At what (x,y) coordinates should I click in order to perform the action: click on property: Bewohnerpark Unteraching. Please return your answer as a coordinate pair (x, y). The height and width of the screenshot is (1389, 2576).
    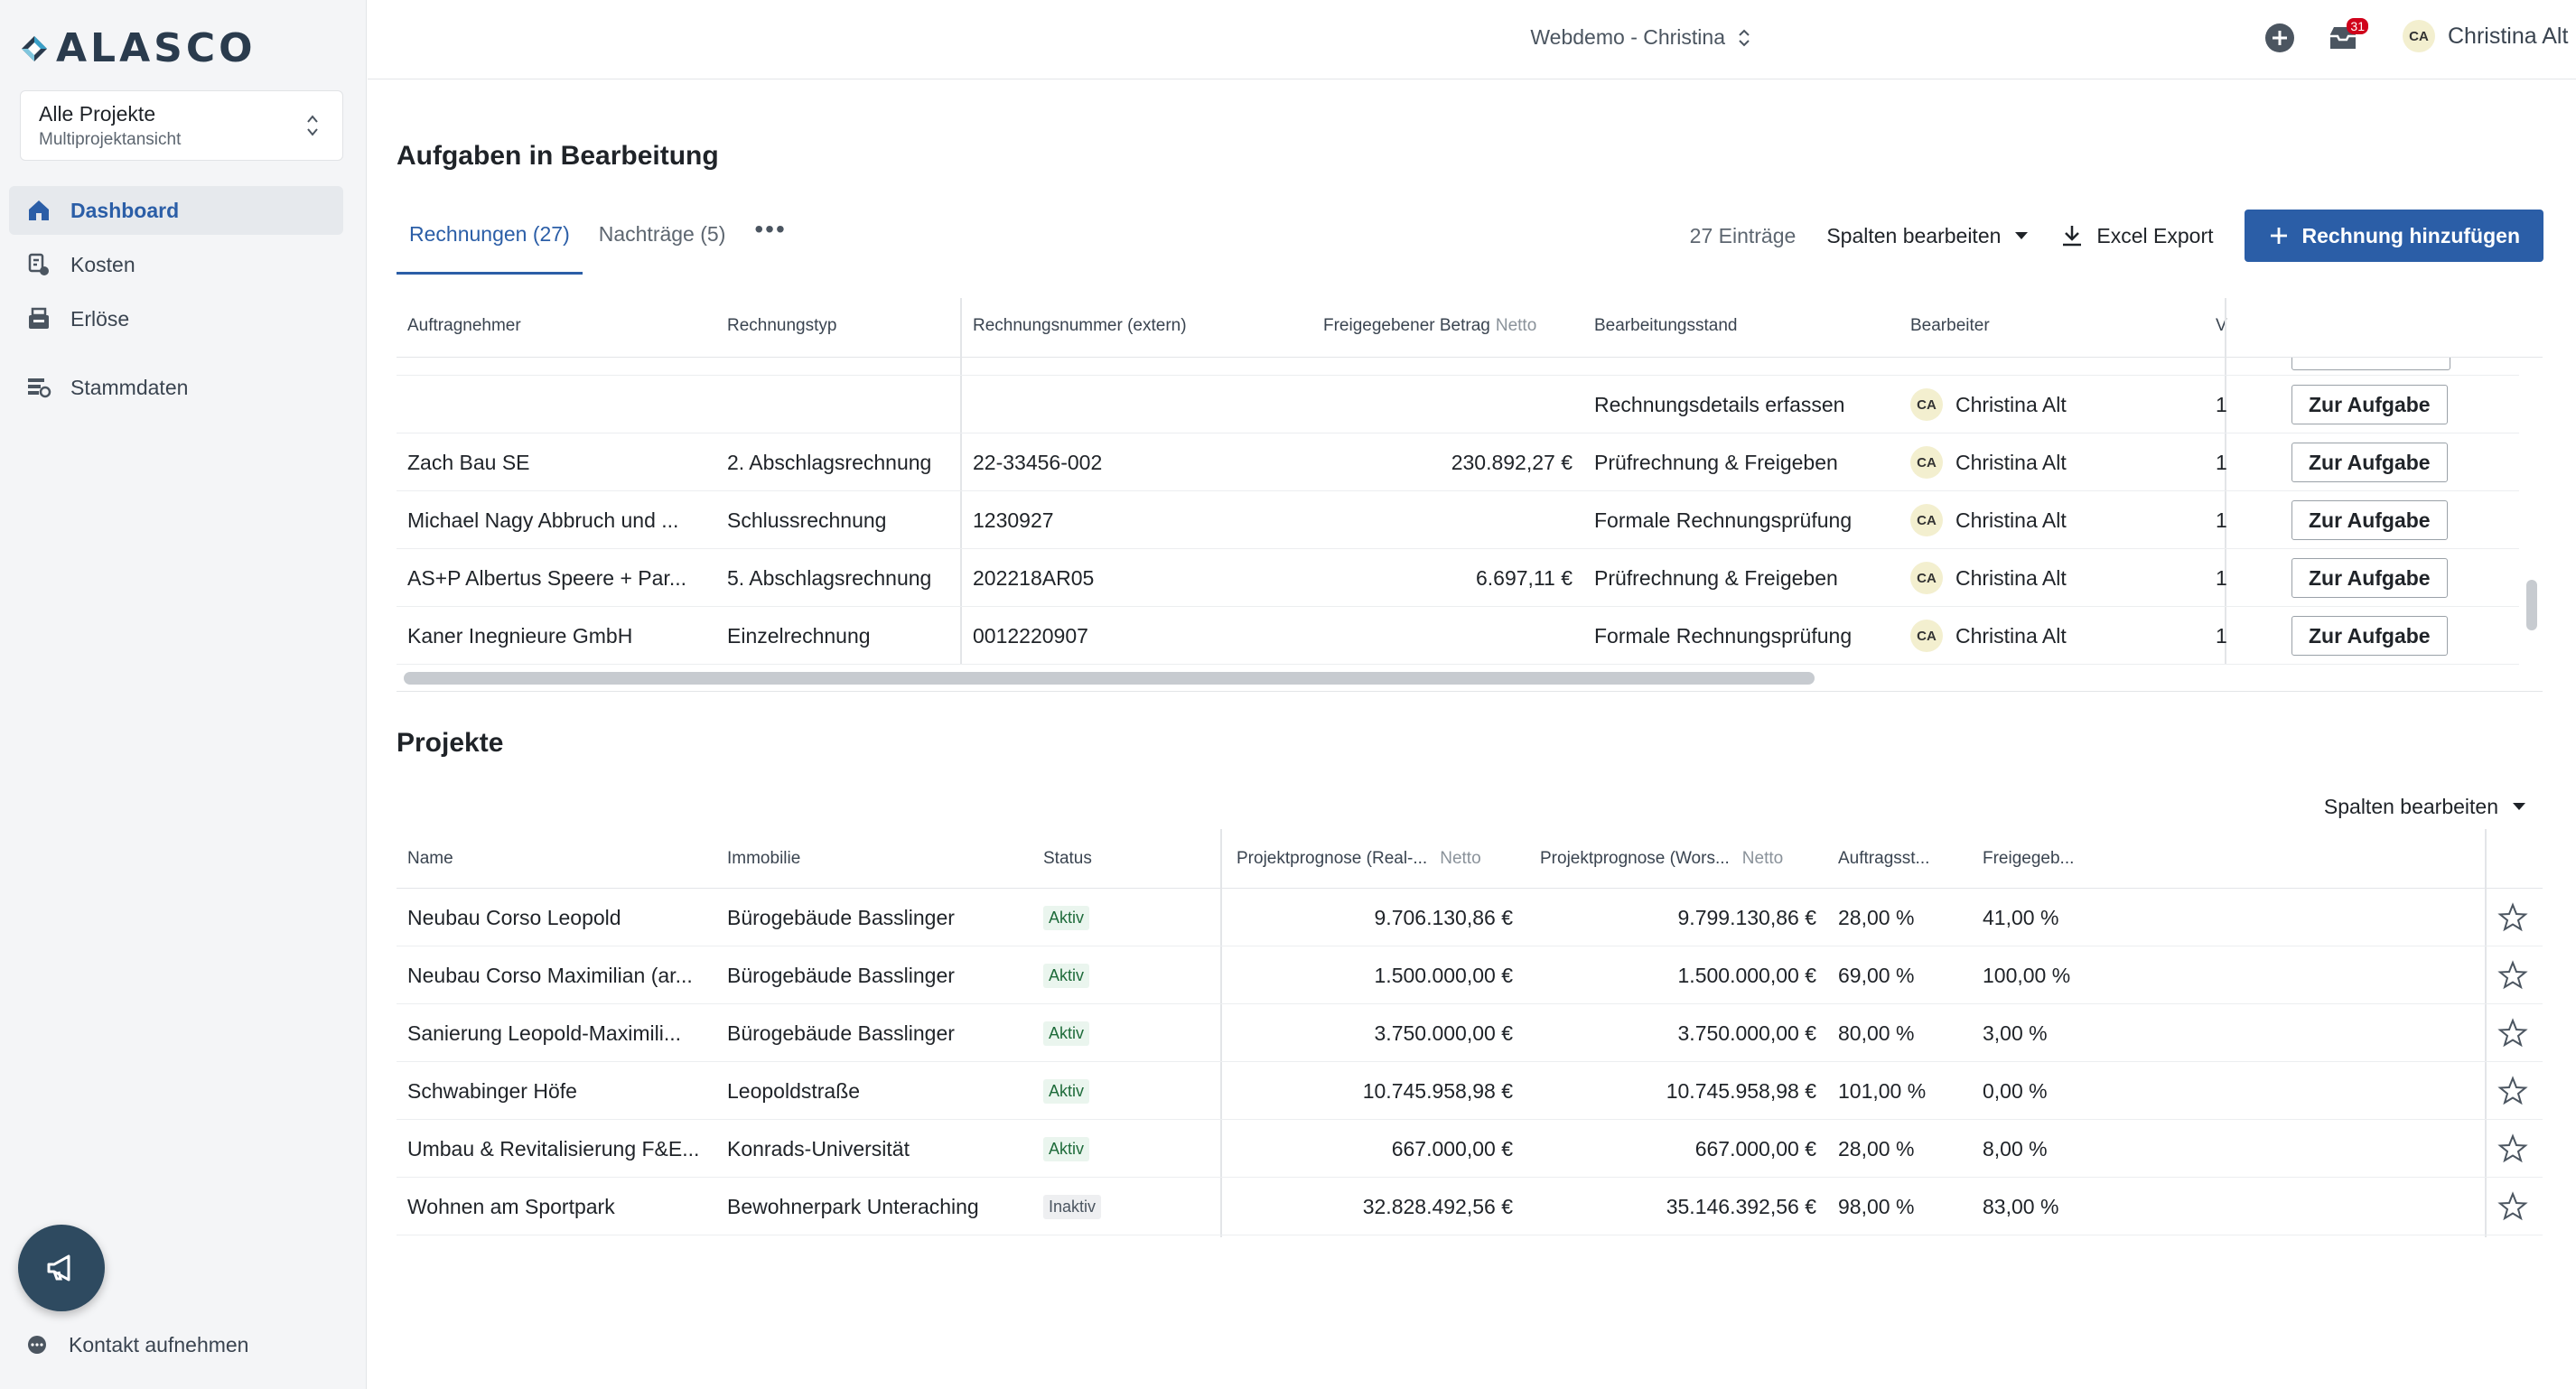
    Looking at the image, I should click on (853, 1206).